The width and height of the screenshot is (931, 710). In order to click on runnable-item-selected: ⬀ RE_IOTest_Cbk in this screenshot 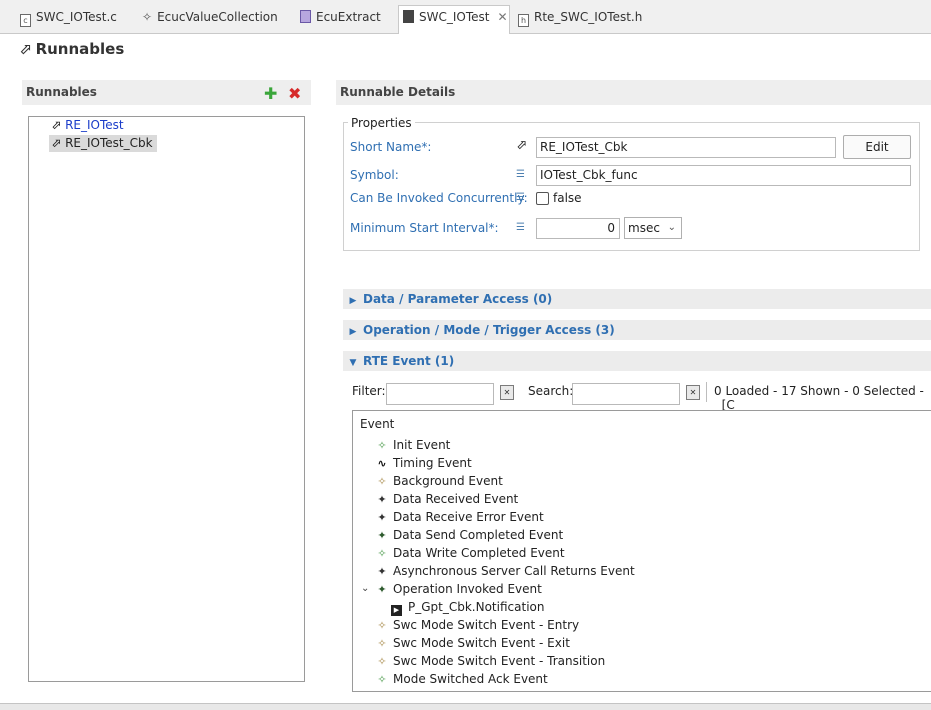, I will do `click(103, 143)`.